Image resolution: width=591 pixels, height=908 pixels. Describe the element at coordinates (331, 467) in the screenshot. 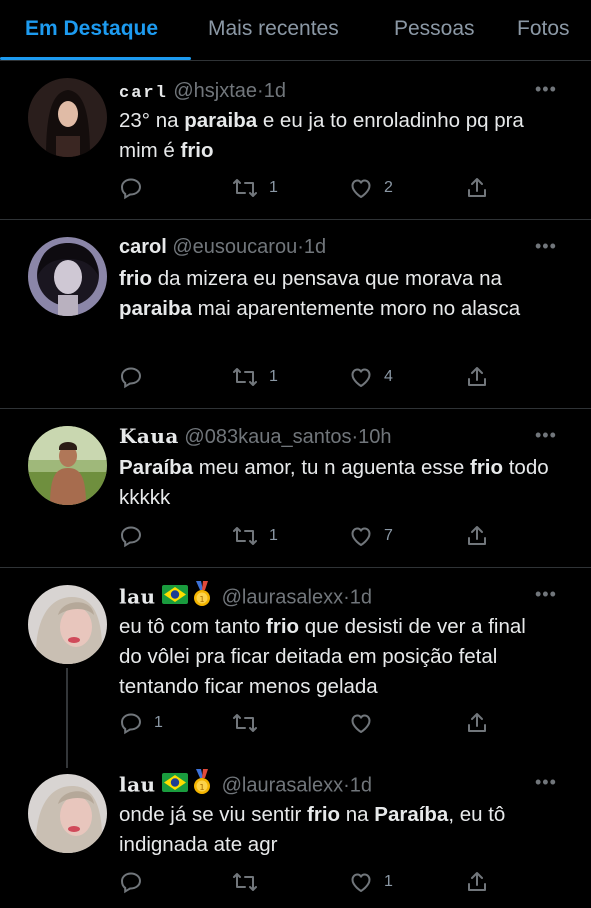

I see `tweet-text-segment: meu amor, tu n aguenta esse` at that location.